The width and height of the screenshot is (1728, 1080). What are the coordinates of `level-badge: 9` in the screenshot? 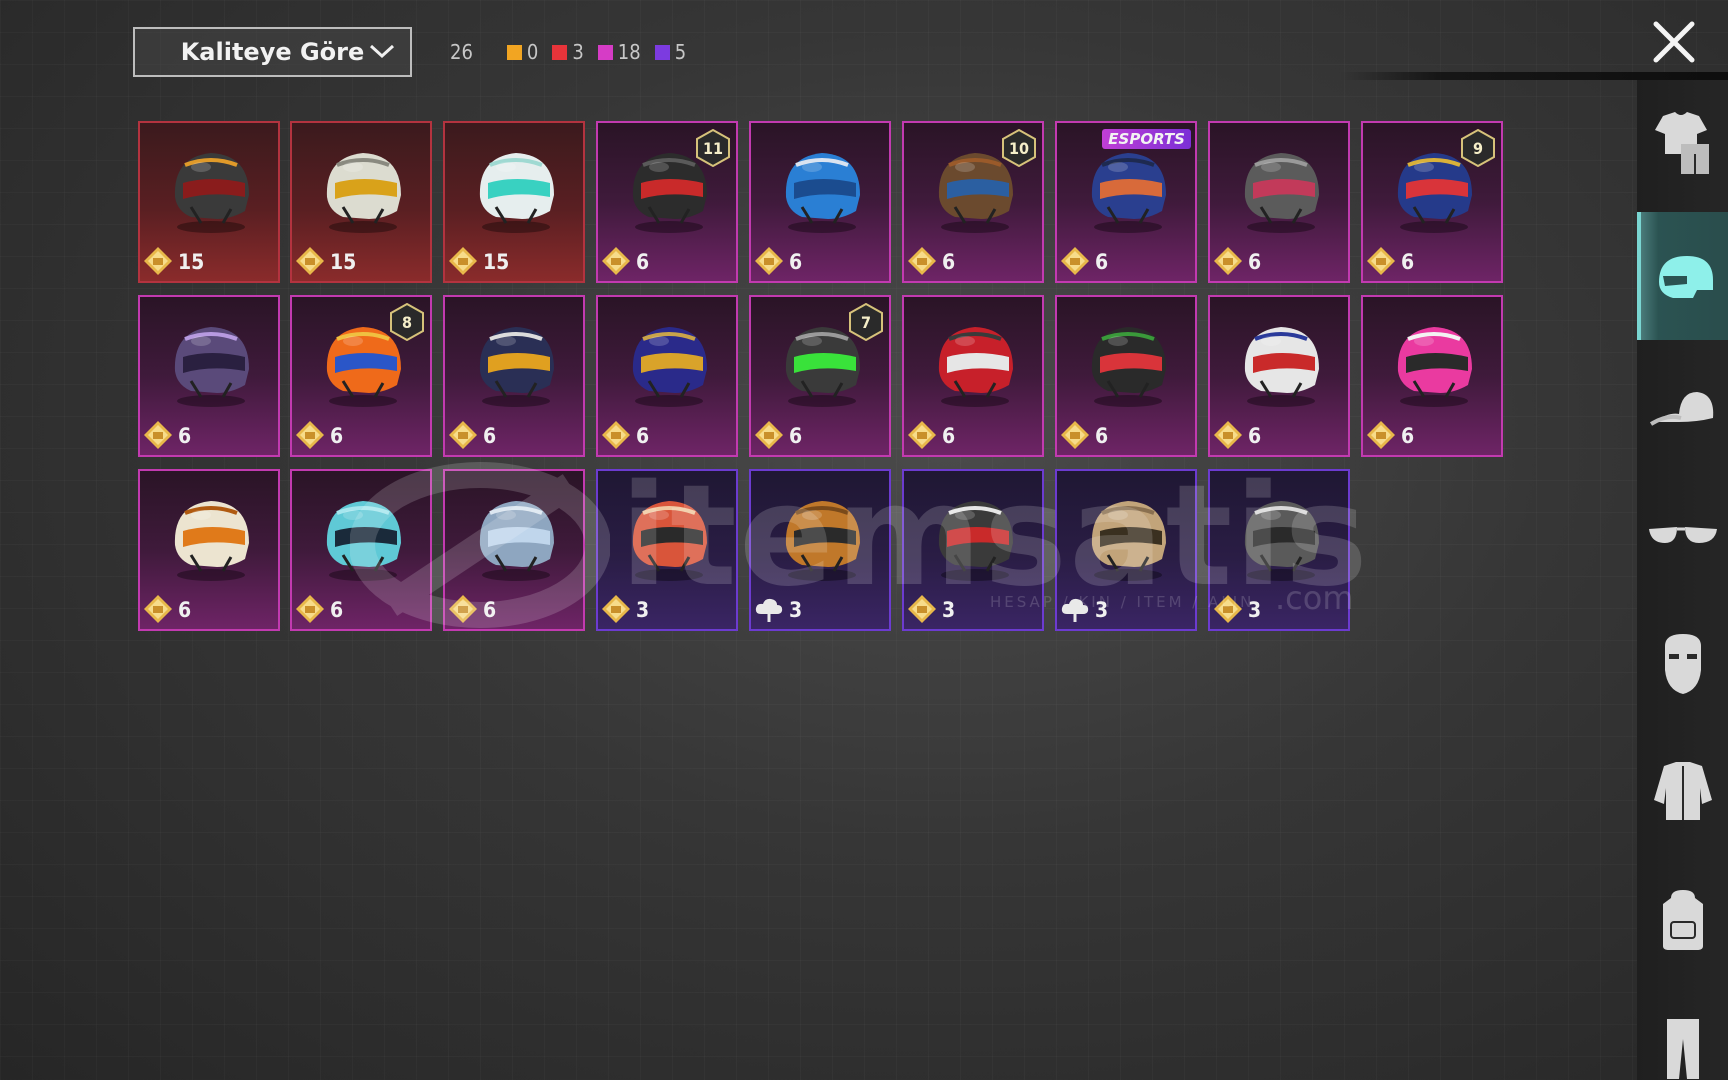 It's located at (1478, 148).